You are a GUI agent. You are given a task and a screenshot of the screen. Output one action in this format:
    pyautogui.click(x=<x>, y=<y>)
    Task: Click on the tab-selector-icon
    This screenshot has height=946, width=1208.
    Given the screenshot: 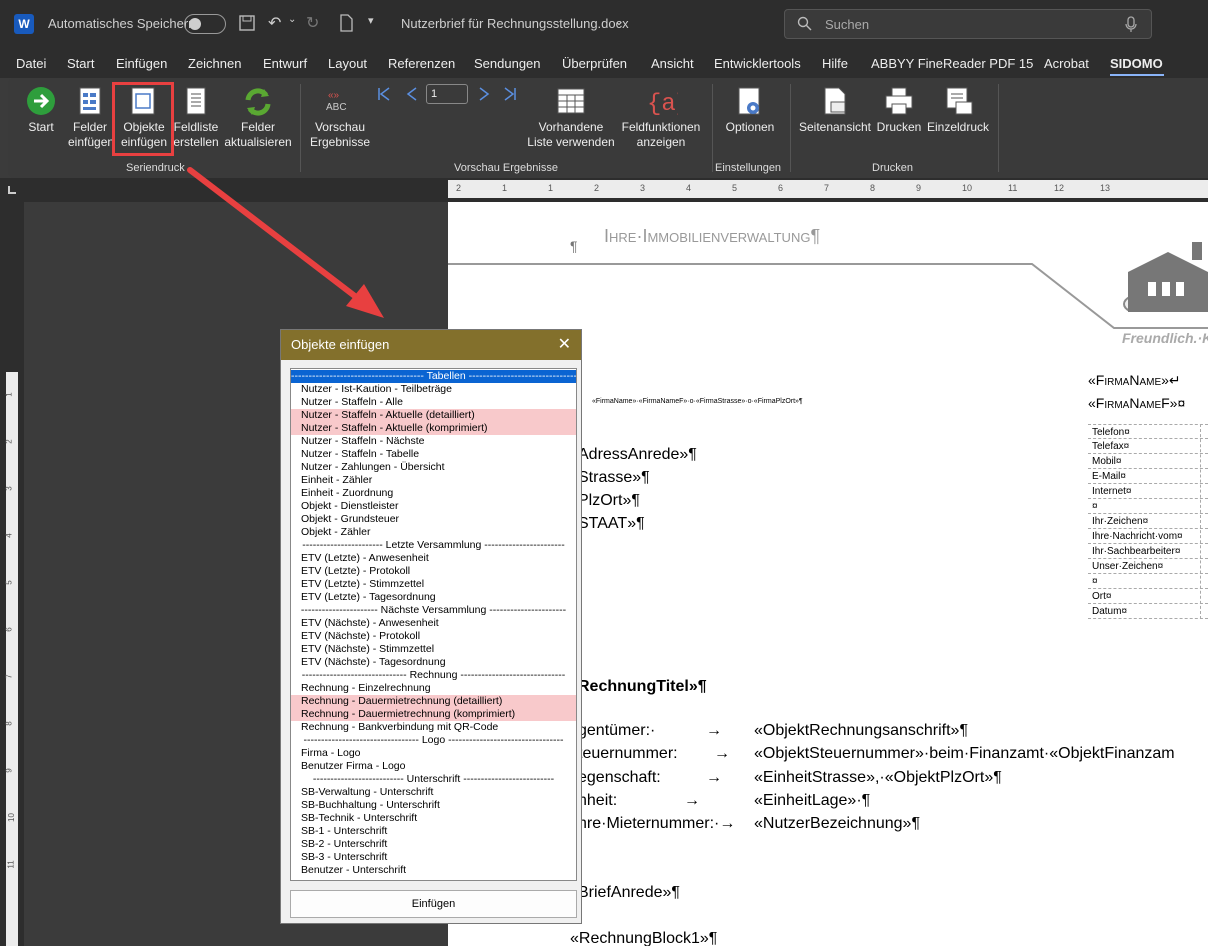 What is the action you would take?
    pyautogui.click(x=12, y=190)
    